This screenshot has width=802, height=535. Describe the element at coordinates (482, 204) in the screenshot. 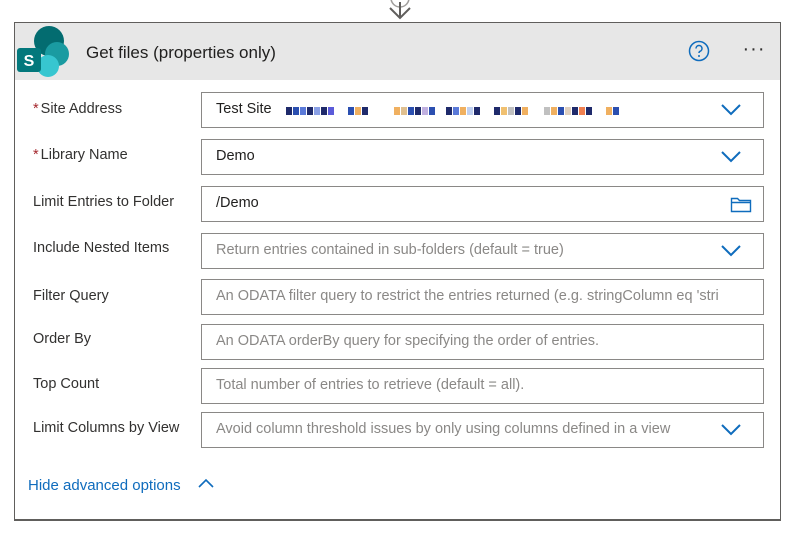

I see `folder-input: /Demo` at that location.